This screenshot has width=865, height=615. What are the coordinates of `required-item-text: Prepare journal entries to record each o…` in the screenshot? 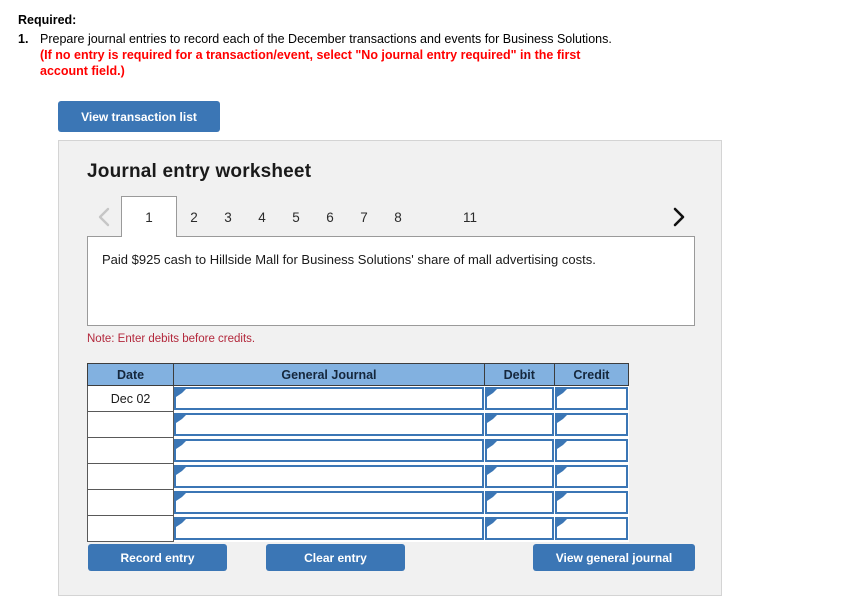 It's located at (326, 55).